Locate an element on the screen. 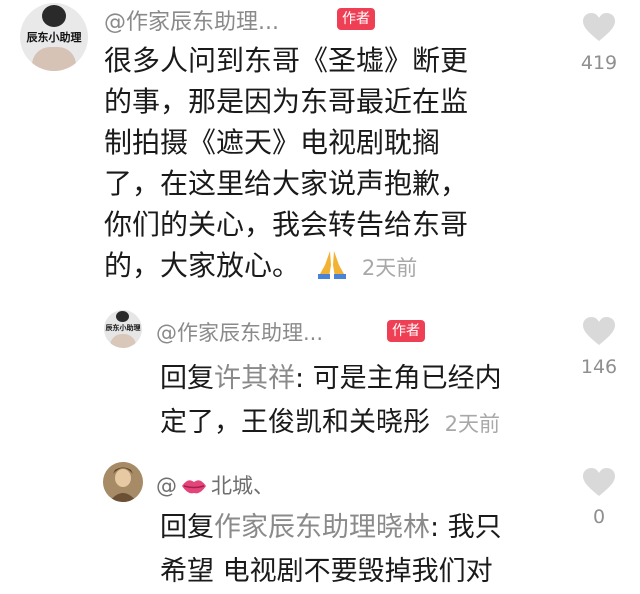 This screenshot has height=594, width=640. comment-line-text: 的，大家放心。 is located at coordinates (202, 265).